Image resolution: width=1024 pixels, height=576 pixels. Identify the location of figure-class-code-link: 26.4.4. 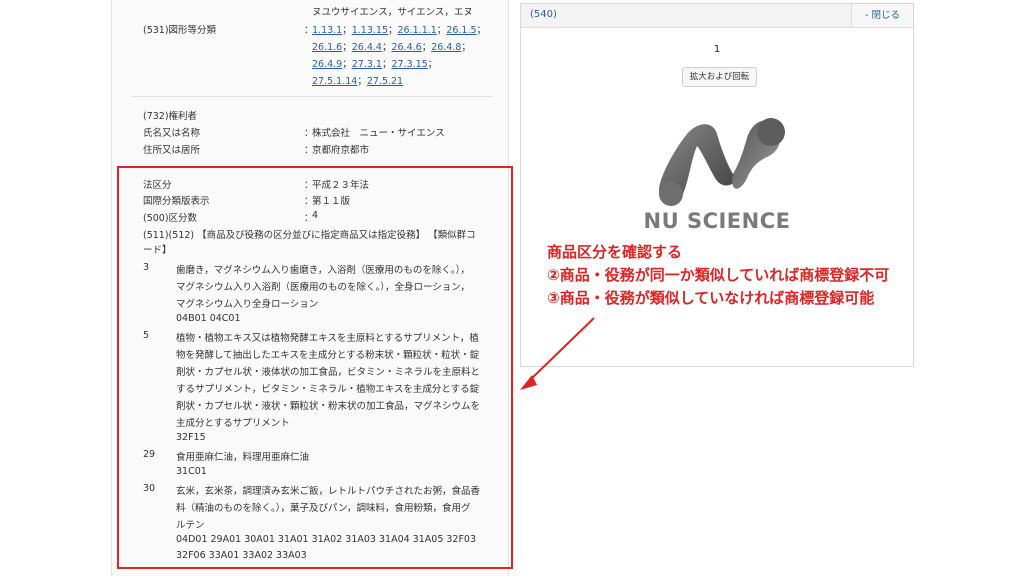
(367, 47).